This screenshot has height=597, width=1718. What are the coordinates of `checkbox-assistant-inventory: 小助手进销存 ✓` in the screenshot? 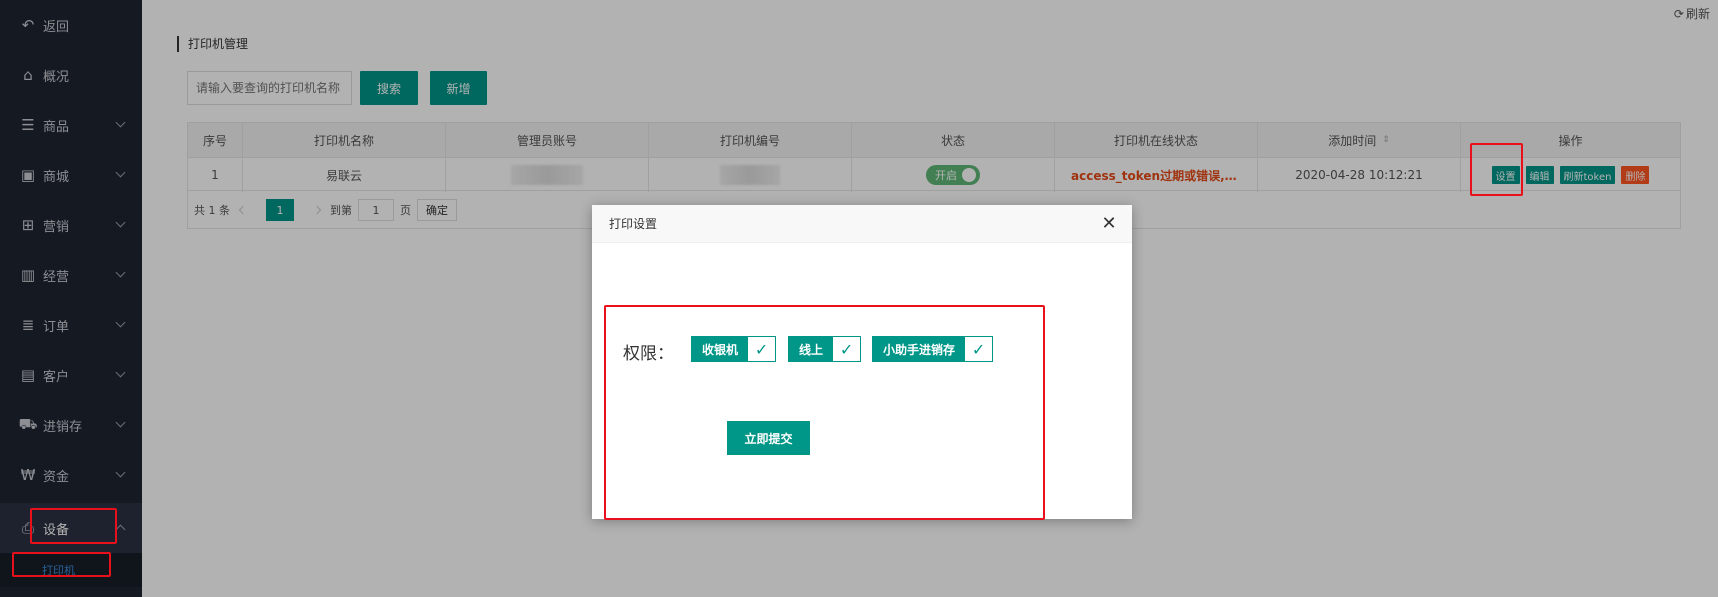 It's located at (933, 349).